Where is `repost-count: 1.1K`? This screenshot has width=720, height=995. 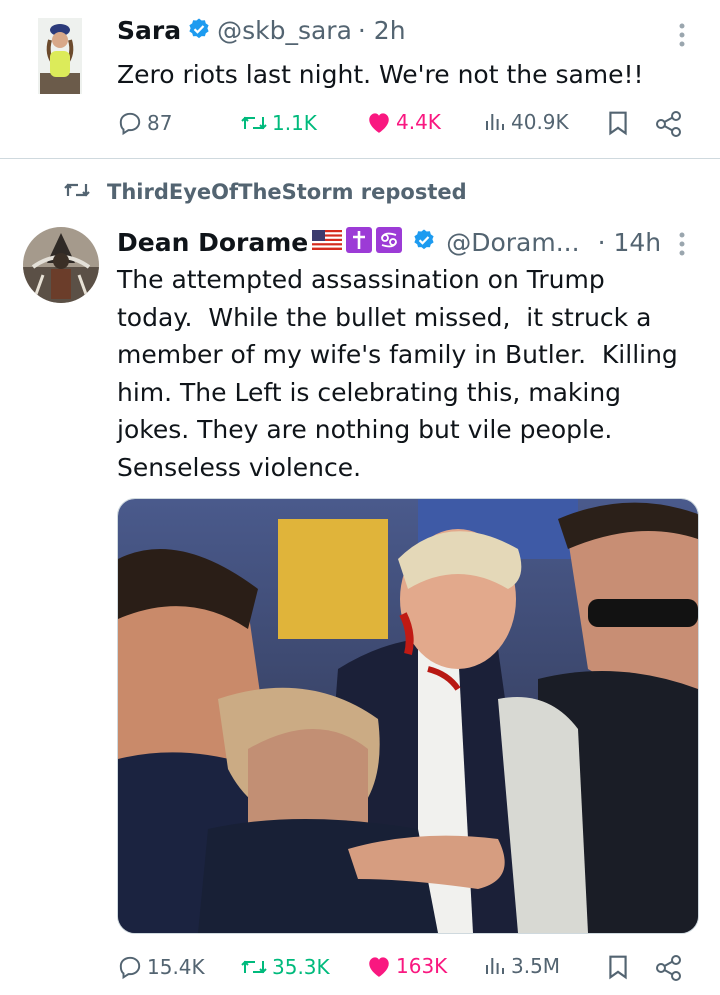
repost-count: 1.1K is located at coordinates (294, 123).